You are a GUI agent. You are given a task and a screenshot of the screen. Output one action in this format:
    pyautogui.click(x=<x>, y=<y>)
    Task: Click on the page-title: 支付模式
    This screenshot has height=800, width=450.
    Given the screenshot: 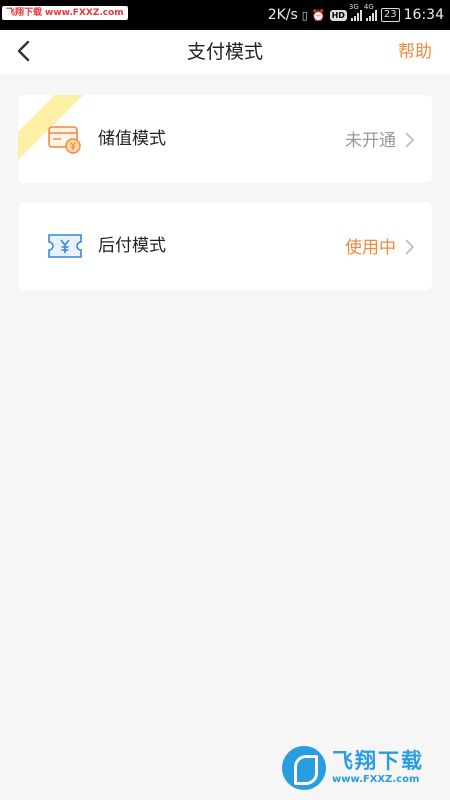 What is the action you would take?
    pyautogui.click(x=224, y=52)
    